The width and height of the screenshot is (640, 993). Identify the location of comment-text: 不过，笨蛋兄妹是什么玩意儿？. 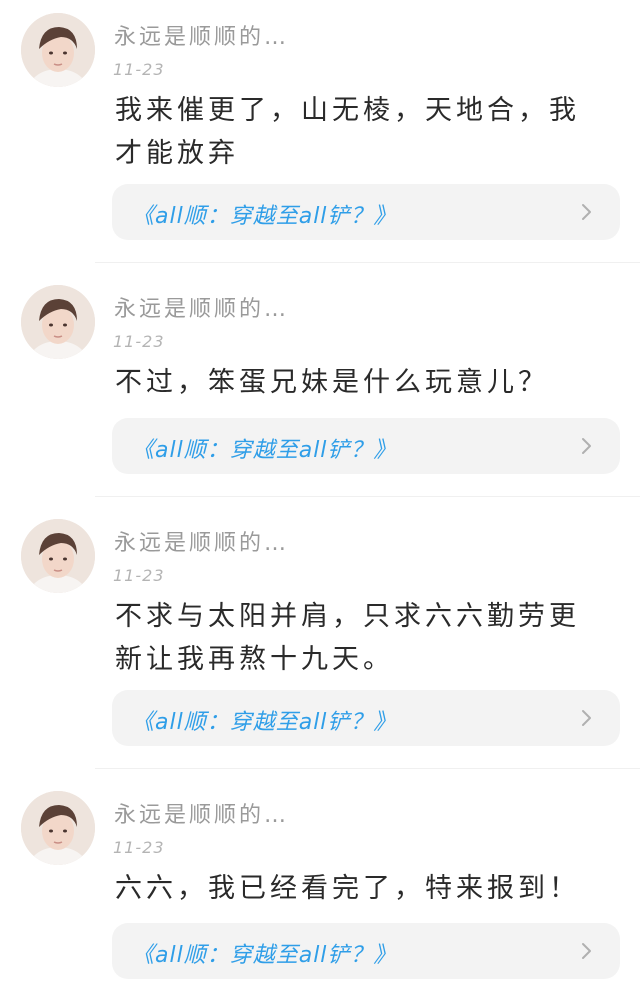
(332, 382).